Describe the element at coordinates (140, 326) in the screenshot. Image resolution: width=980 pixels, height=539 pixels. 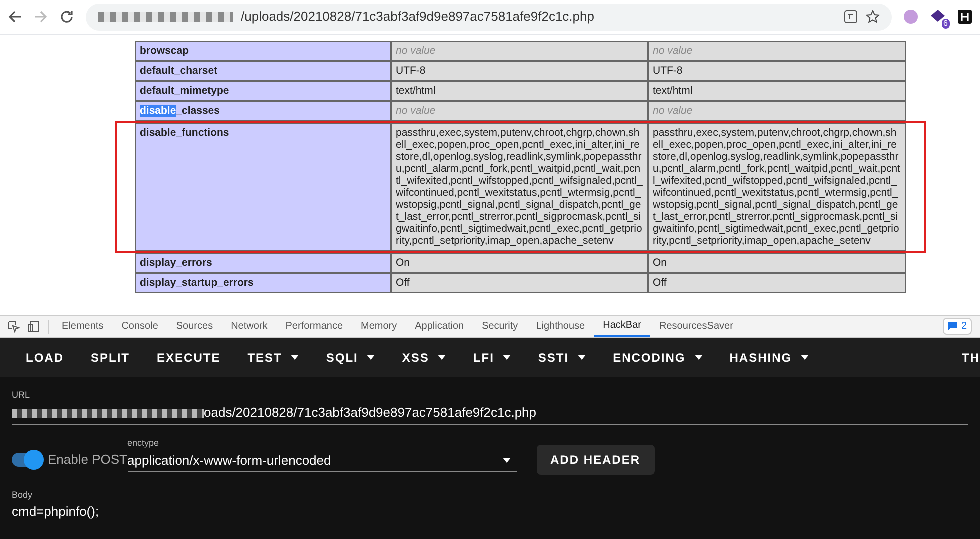
I see `devtools-tab: Console` at that location.